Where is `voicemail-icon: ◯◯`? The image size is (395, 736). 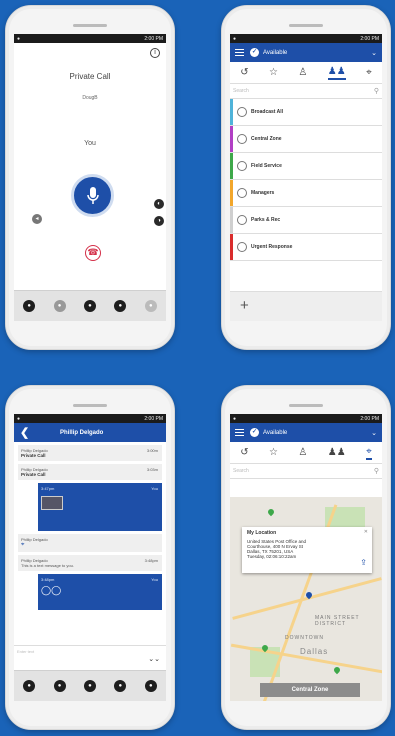 voicemail-icon: ◯◯ is located at coordinates (100, 590).